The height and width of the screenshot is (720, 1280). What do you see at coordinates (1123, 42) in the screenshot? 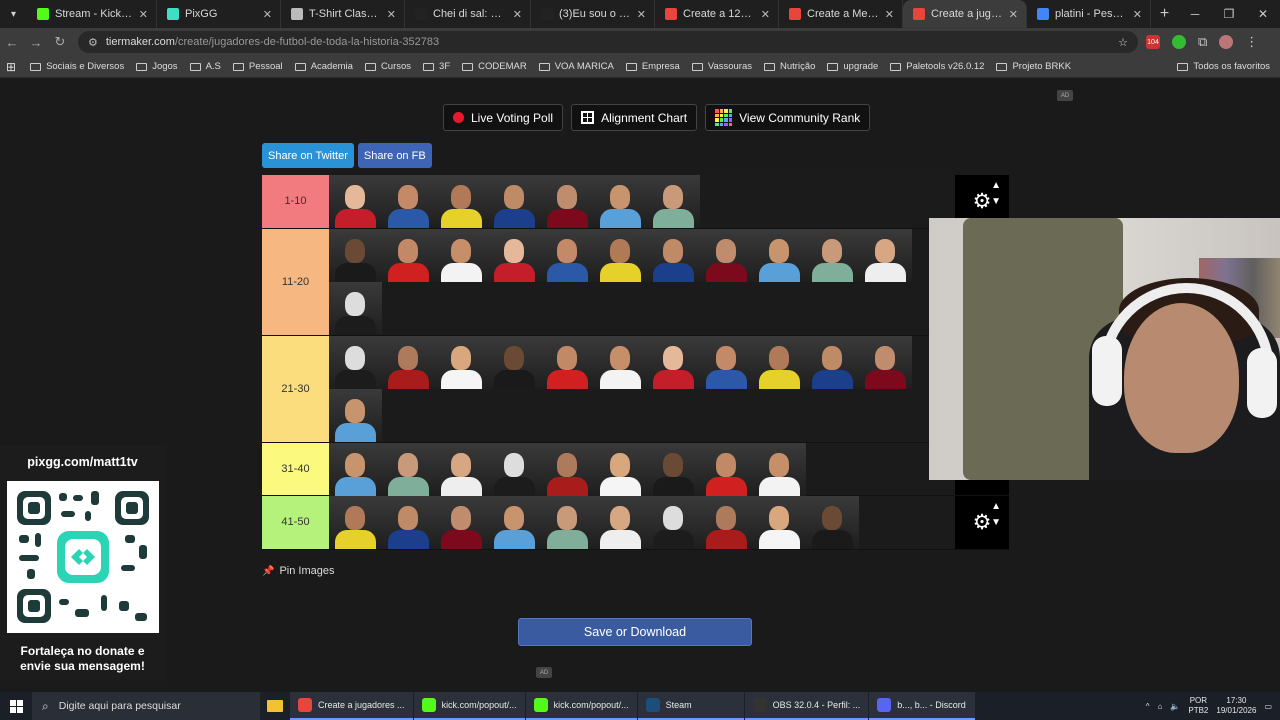
I see `bookmark-star-icon: ☆` at bounding box center [1123, 42].